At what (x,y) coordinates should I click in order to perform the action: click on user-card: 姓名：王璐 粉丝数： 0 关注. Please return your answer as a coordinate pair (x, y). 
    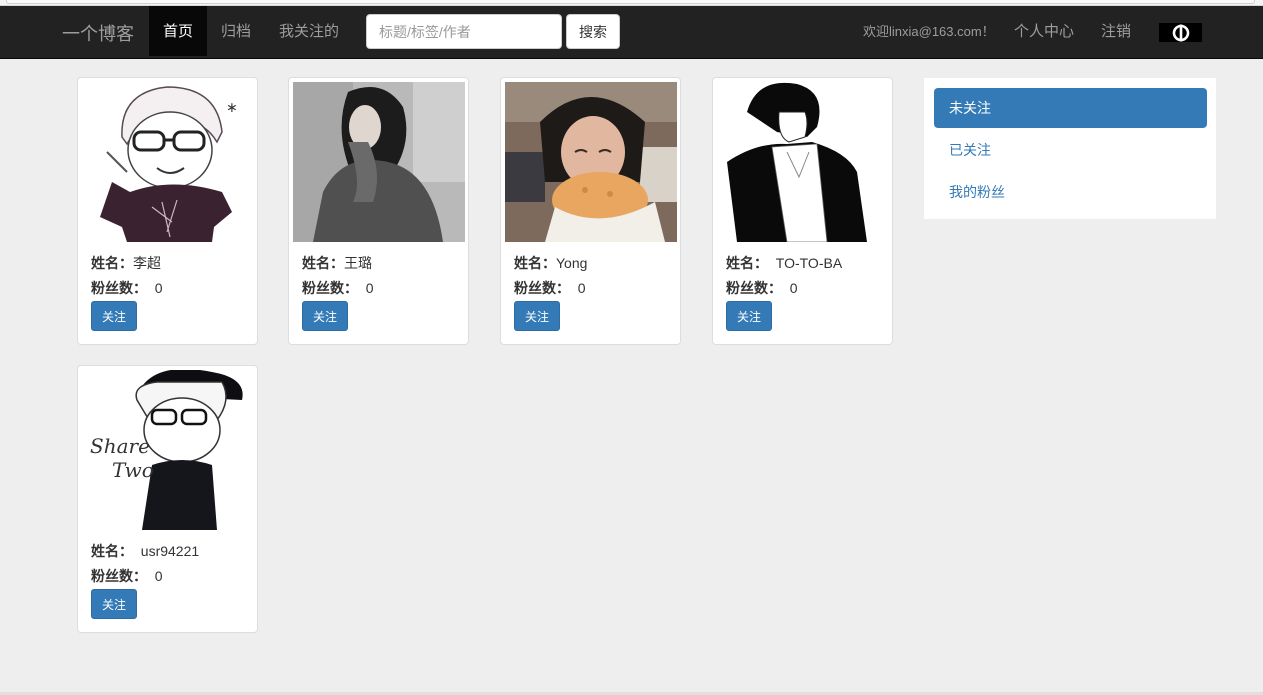
    Looking at the image, I should click on (378, 211).